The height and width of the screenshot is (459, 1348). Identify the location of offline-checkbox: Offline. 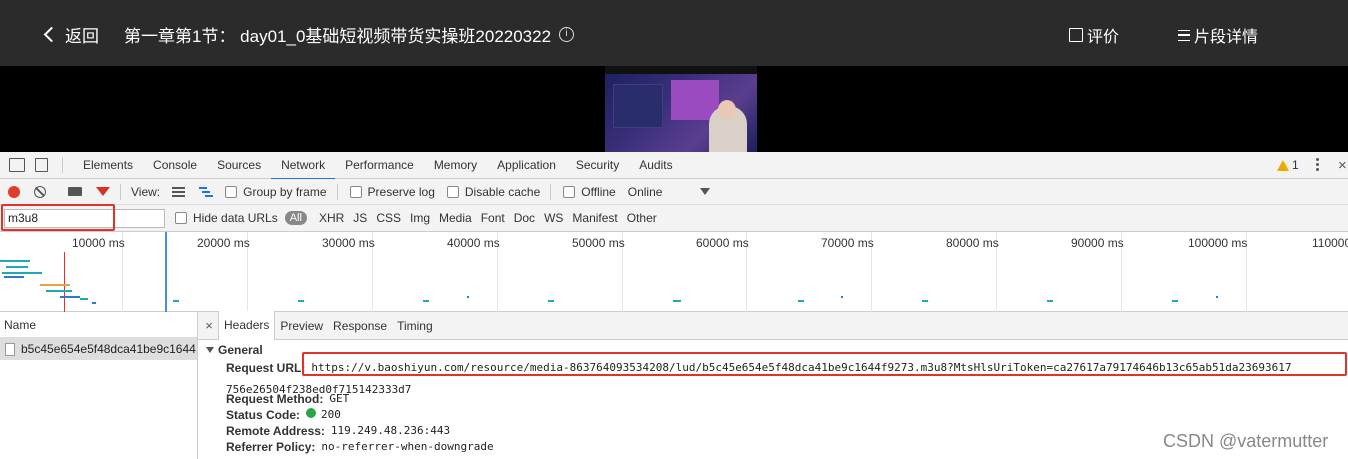
(589, 191).